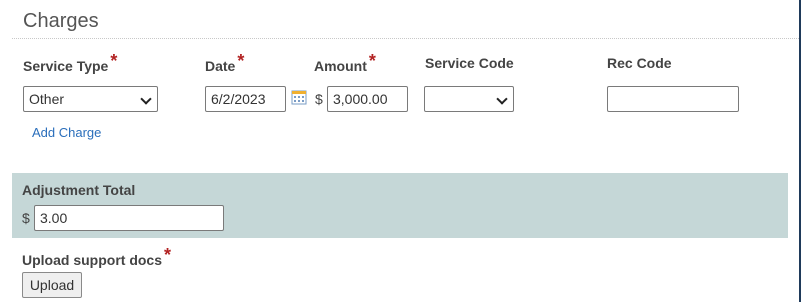  I want to click on amount-label: Amount *, so click(345, 63).